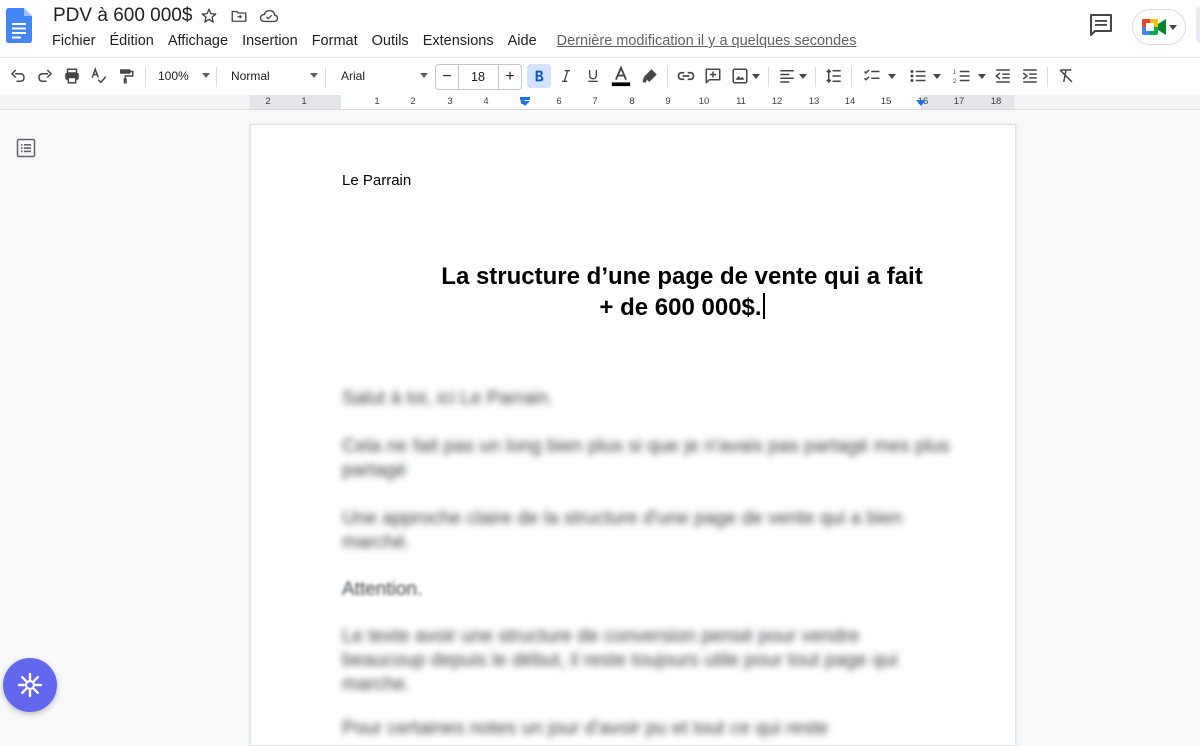  What do you see at coordinates (1066, 76) in the screenshot?
I see `clear-formatting-icon` at bounding box center [1066, 76].